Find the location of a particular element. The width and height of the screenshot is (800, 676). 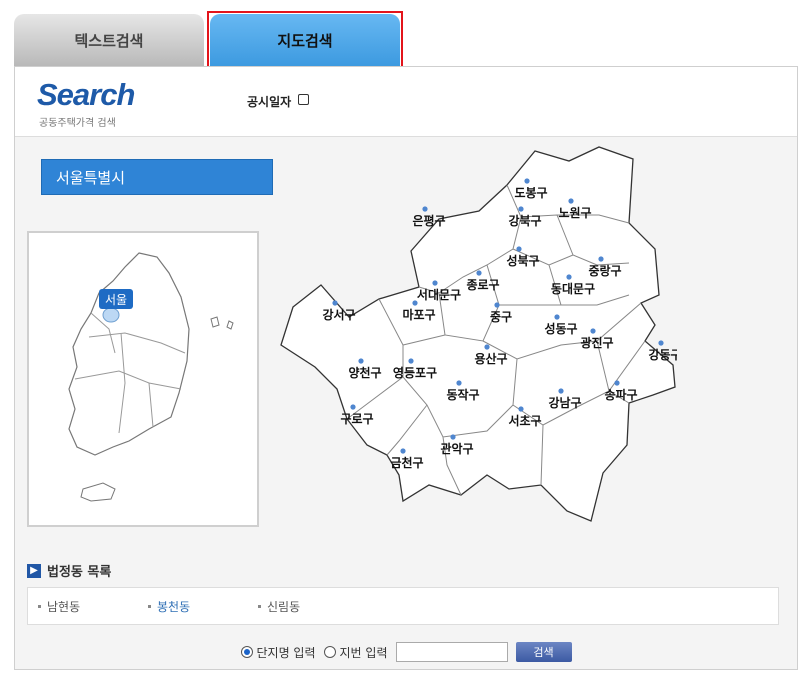

district-label: 강서구 is located at coordinates (338, 314).